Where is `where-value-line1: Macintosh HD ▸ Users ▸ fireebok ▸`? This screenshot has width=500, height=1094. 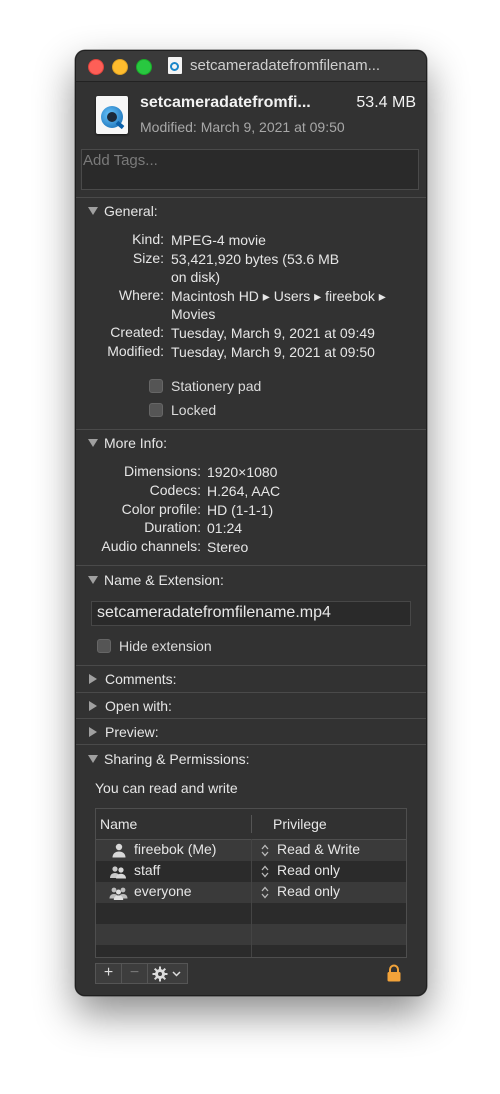
where-value-line1: Macintosh HD ▸ Users ▸ fireebok ▸ is located at coordinates (278, 296).